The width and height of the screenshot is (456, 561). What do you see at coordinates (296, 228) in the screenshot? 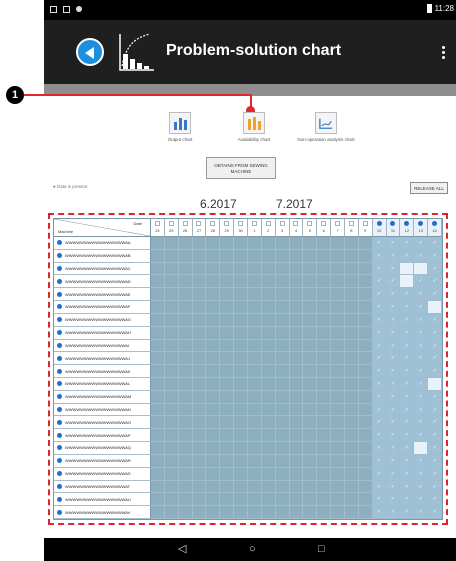
I see `day-header-4: 4` at bounding box center [296, 228].